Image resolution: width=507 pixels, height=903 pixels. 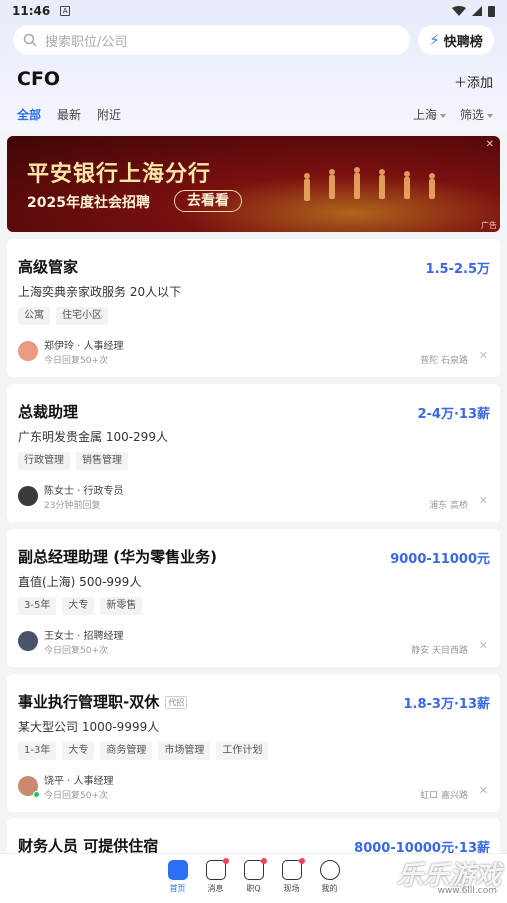 I want to click on notification-icon: A, so click(x=65, y=11).